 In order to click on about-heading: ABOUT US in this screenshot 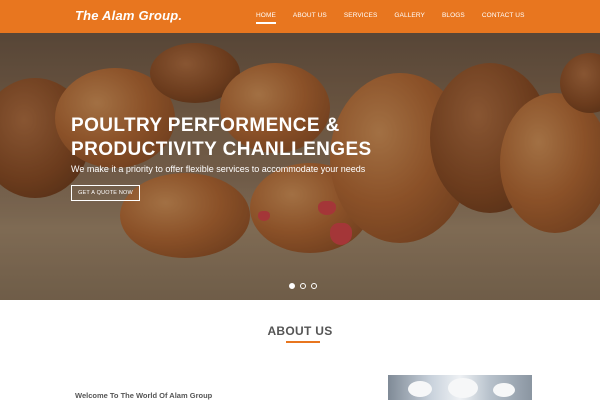, I will do `click(300, 331)`.